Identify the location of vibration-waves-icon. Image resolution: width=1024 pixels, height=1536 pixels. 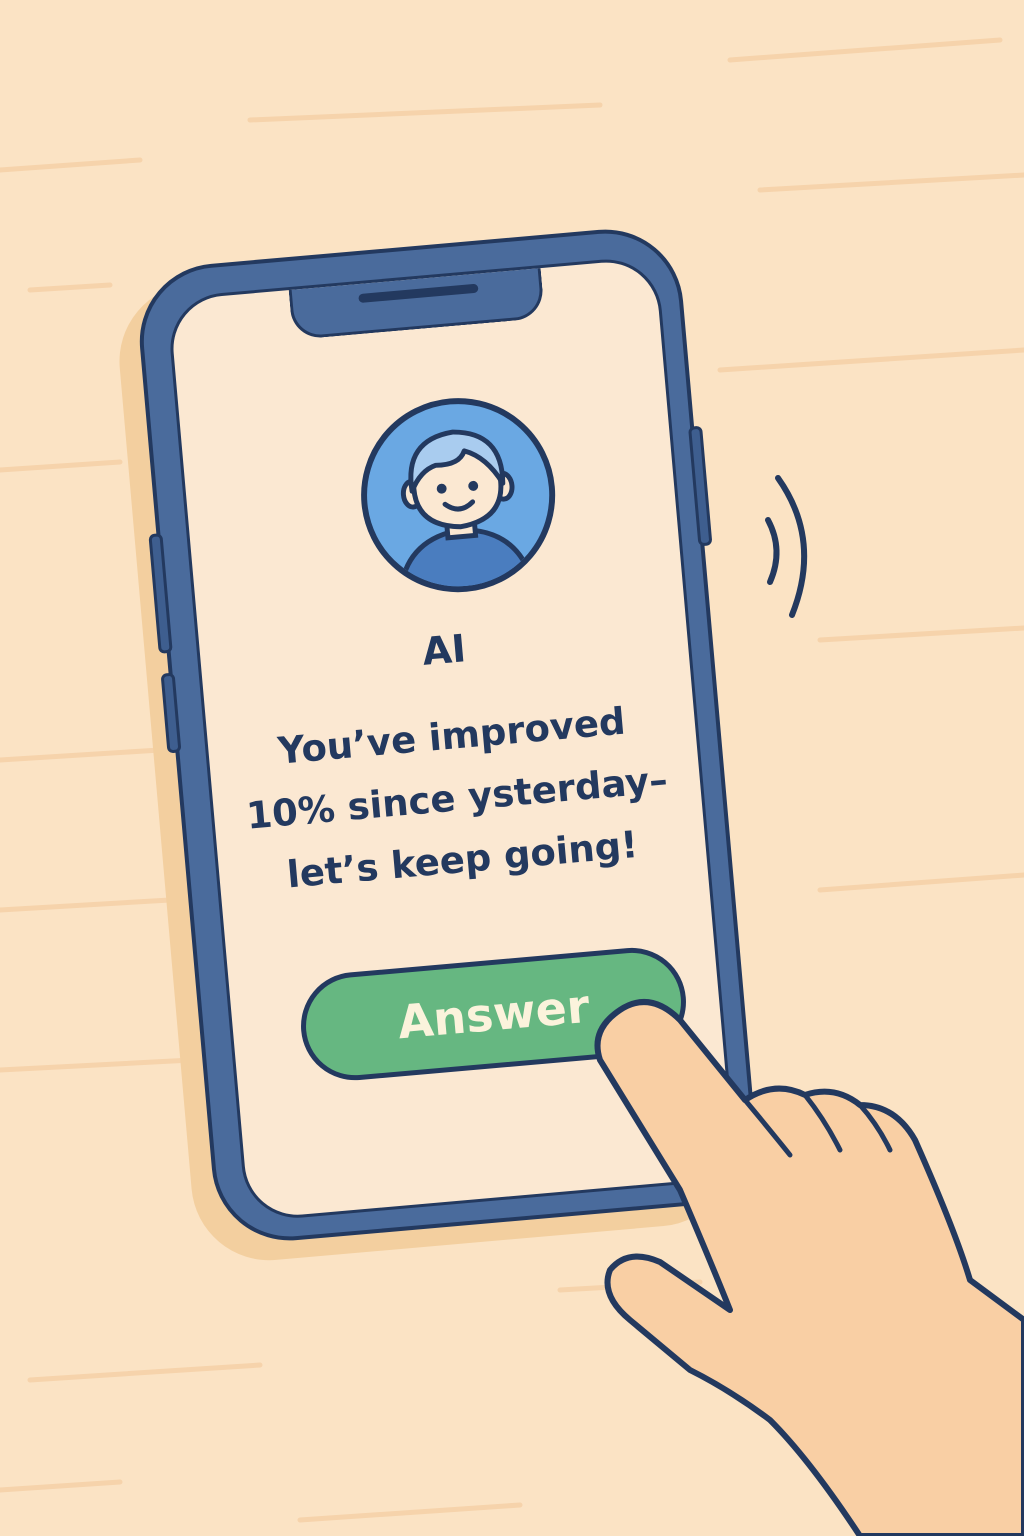
(786, 546).